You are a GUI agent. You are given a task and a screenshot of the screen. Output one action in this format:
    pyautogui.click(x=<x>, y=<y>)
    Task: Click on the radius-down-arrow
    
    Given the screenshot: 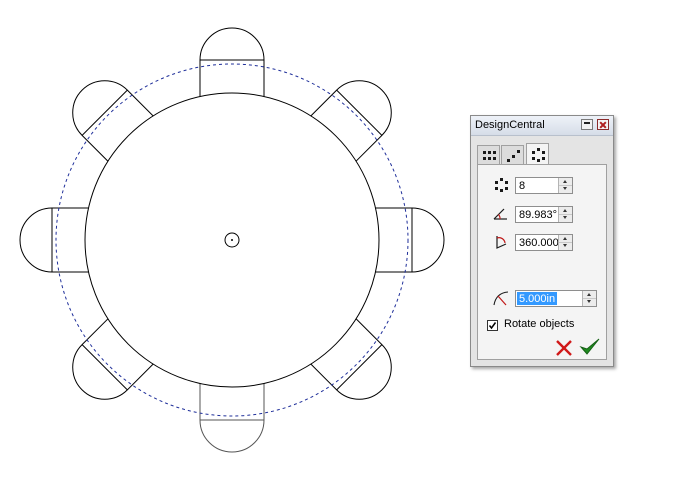 What is the action you would take?
    pyautogui.click(x=589, y=302)
    